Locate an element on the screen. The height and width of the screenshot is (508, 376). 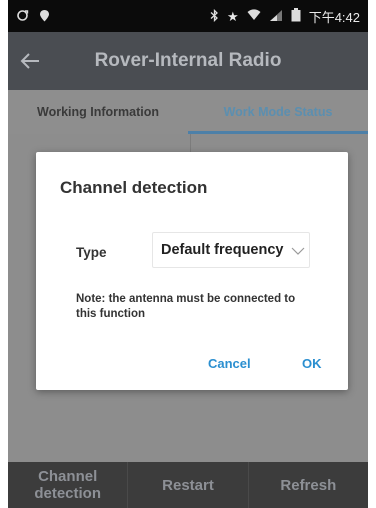
tab-work-mode-status: Work Mode Status is located at coordinates (278, 112).